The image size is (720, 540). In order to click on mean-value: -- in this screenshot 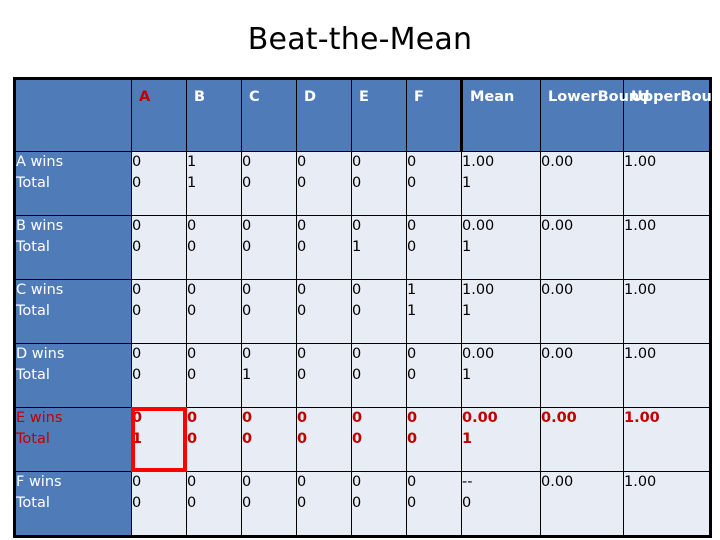, I will do `click(467, 482)`.